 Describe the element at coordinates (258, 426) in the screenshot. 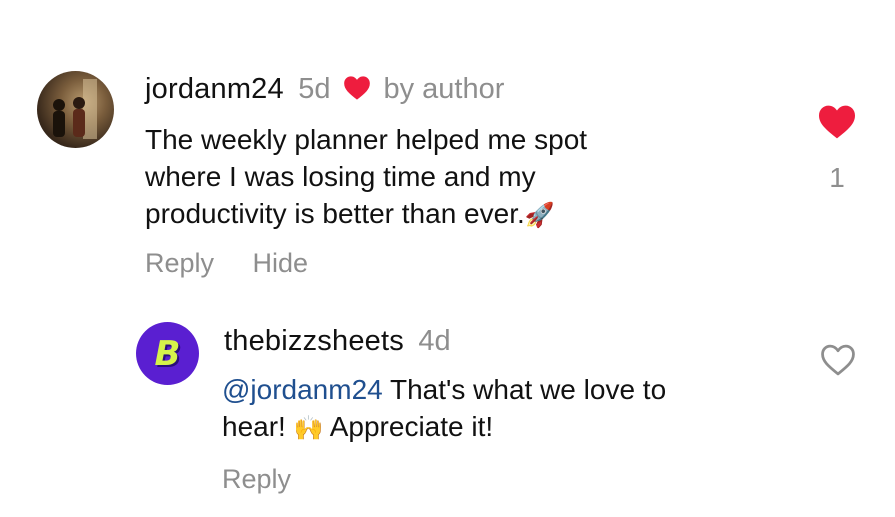

I see `comment-text-line: hear!` at that location.